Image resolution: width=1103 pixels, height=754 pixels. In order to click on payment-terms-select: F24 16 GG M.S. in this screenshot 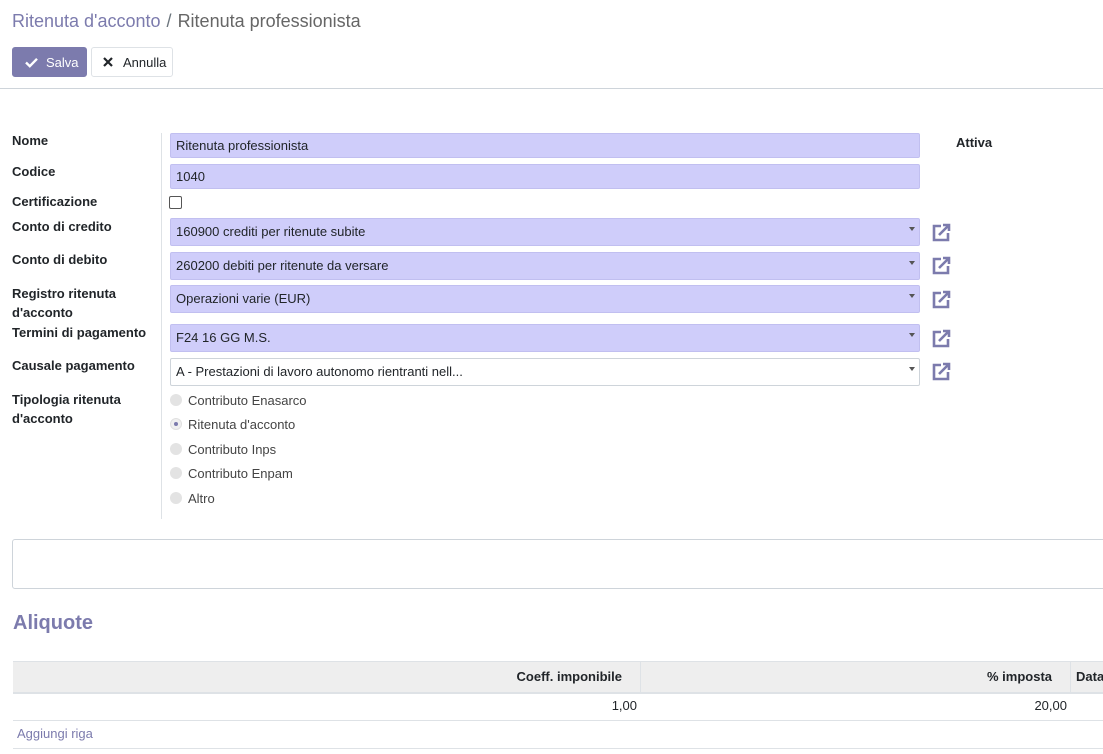, I will do `click(545, 338)`.